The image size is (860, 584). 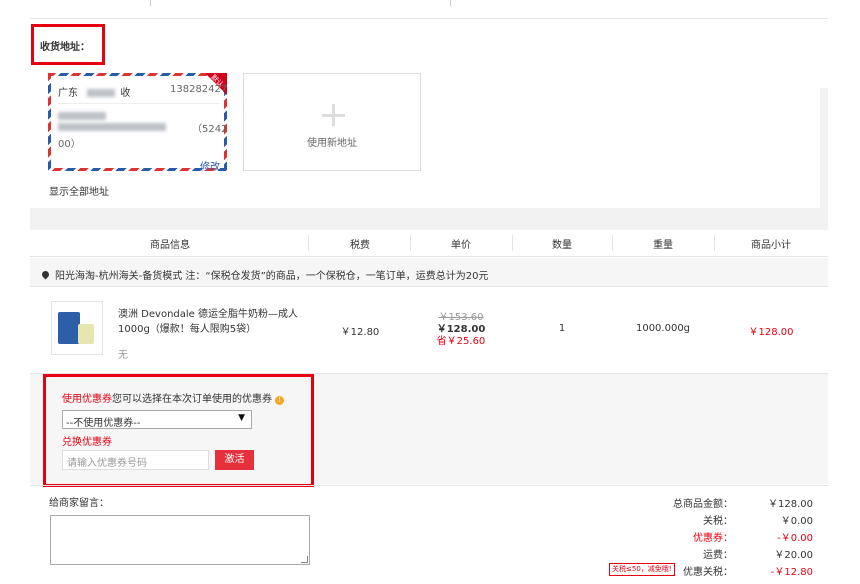 What do you see at coordinates (793, 555) in the screenshot?
I see `summary-shipping-value: ￥20.00` at bounding box center [793, 555].